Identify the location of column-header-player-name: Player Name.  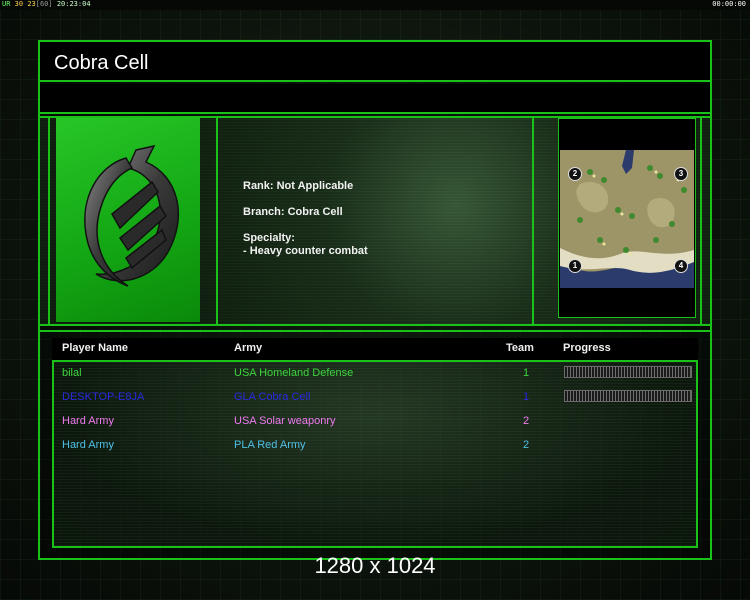
(95, 348).